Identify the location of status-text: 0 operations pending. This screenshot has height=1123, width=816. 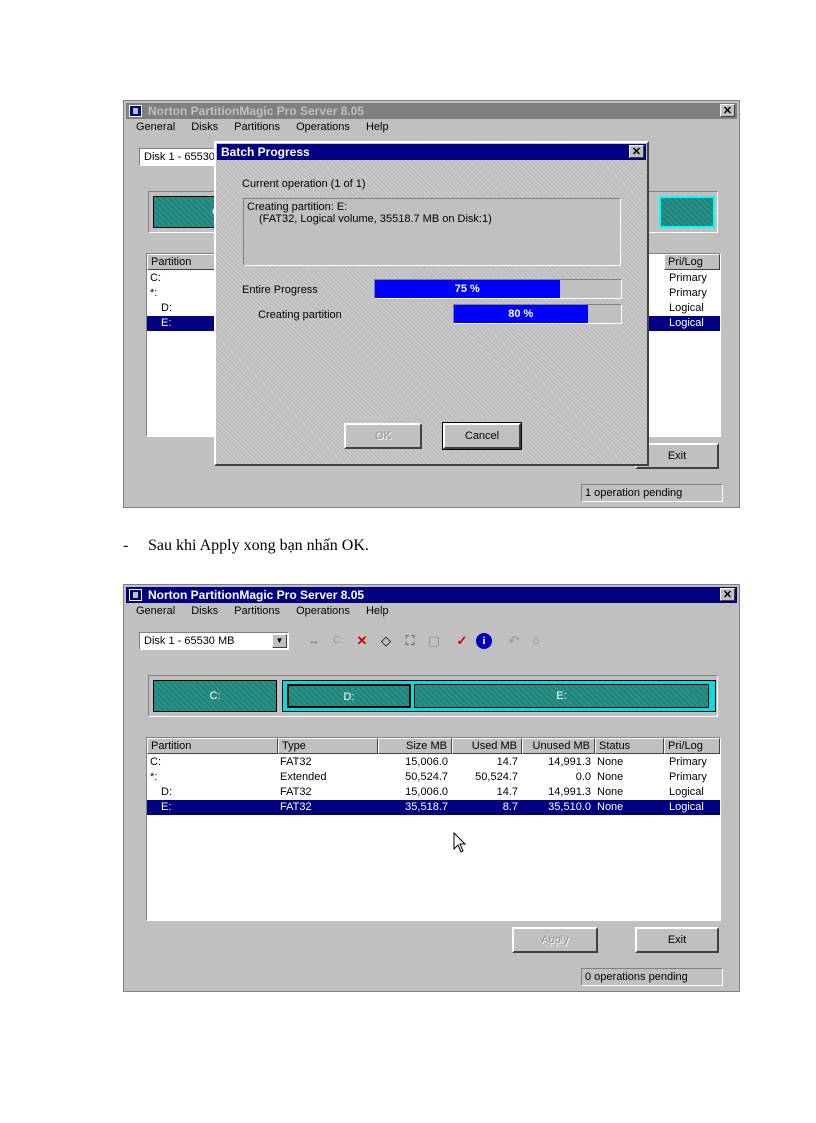
(636, 977).